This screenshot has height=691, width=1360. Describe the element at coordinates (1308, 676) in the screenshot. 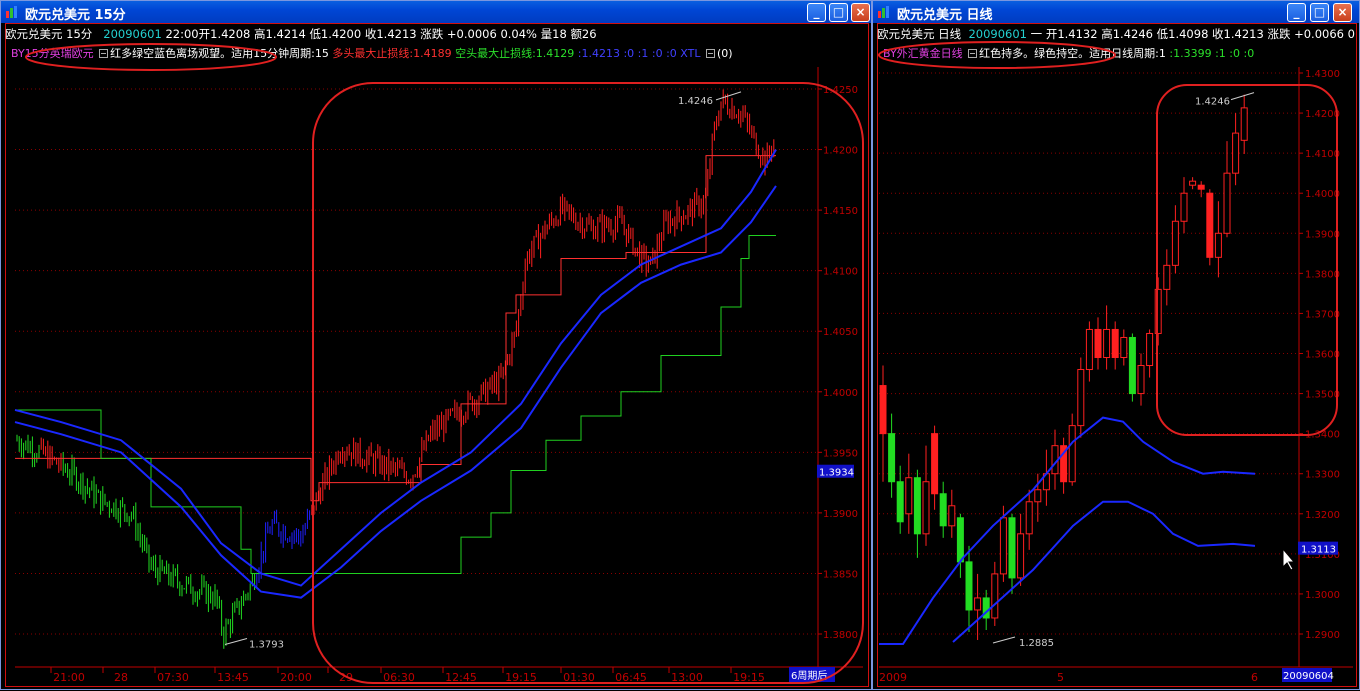

I see `date-tag: 20090604` at that location.